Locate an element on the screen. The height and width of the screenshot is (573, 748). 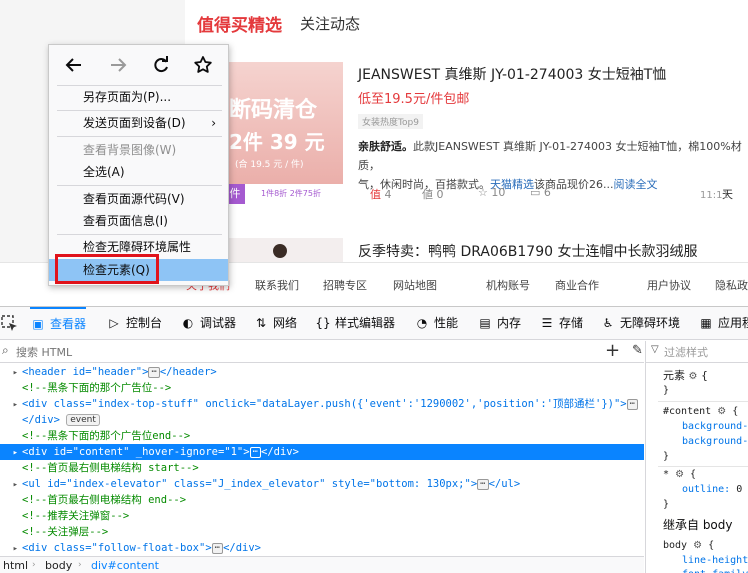
style-filter-input: 过滤样式 is located at coordinates (686, 352).